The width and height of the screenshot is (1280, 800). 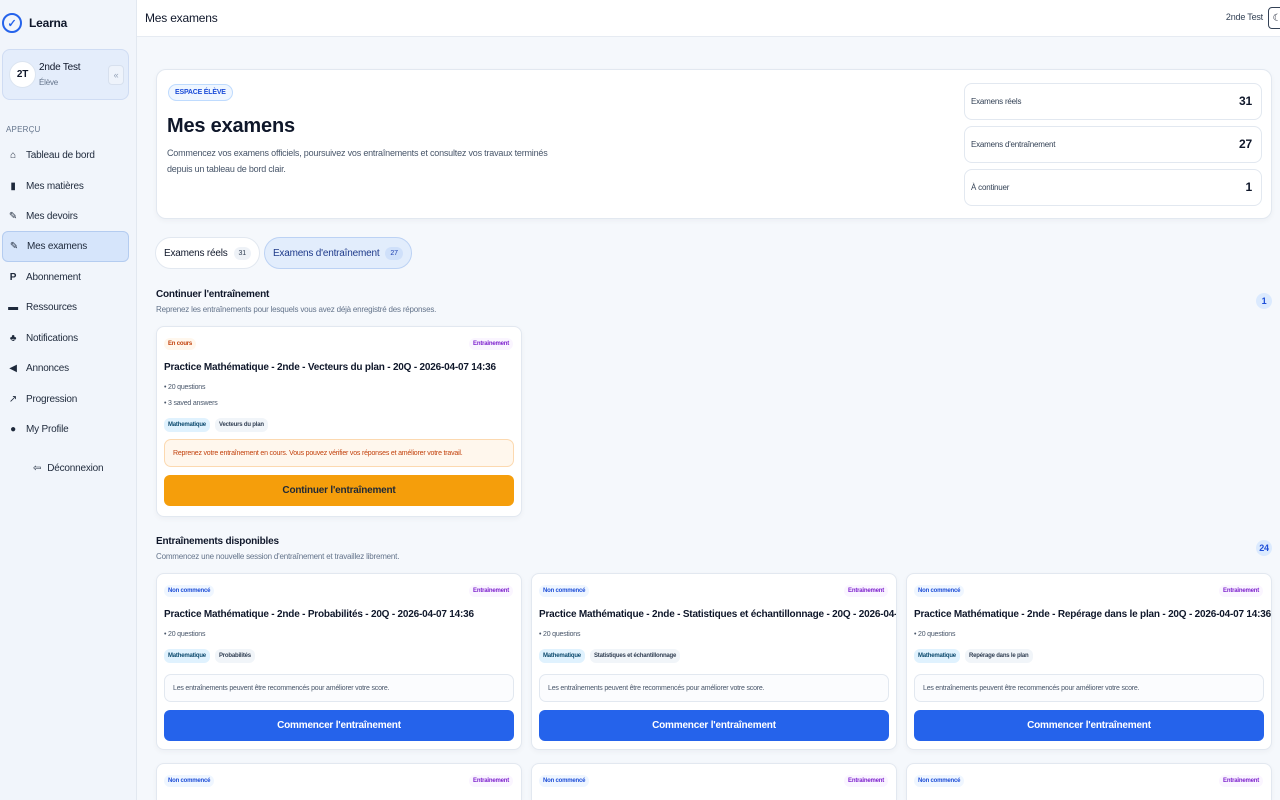 I want to click on sidebar-item-tableau-de-bord: ⌂ Tableau de bord, so click(x=65, y=155).